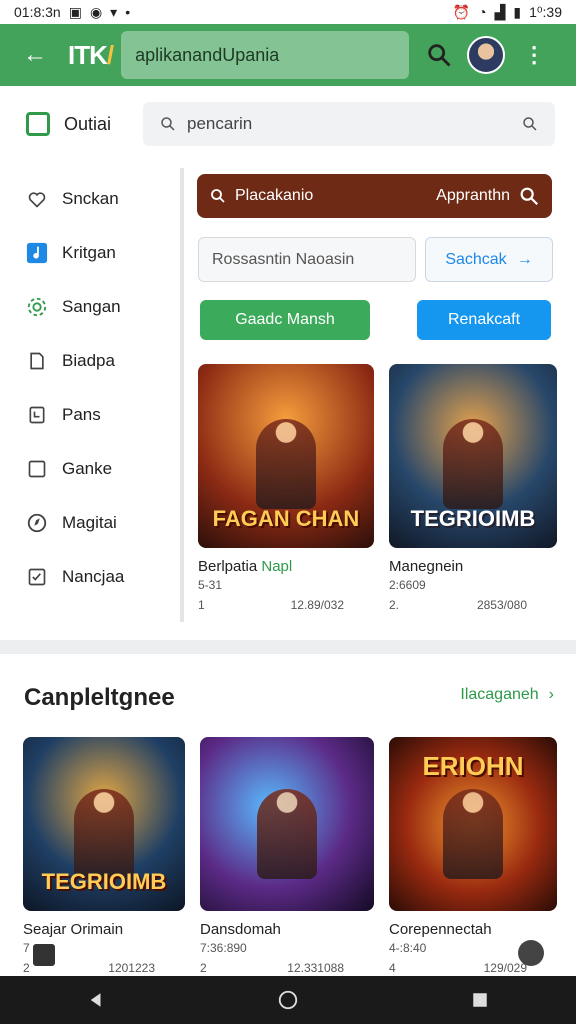 This screenshot has height=1024, width=576. Describe the element at coordinates (517, 11) in the screenshot. I see `battery-icon: ▮` at that location.